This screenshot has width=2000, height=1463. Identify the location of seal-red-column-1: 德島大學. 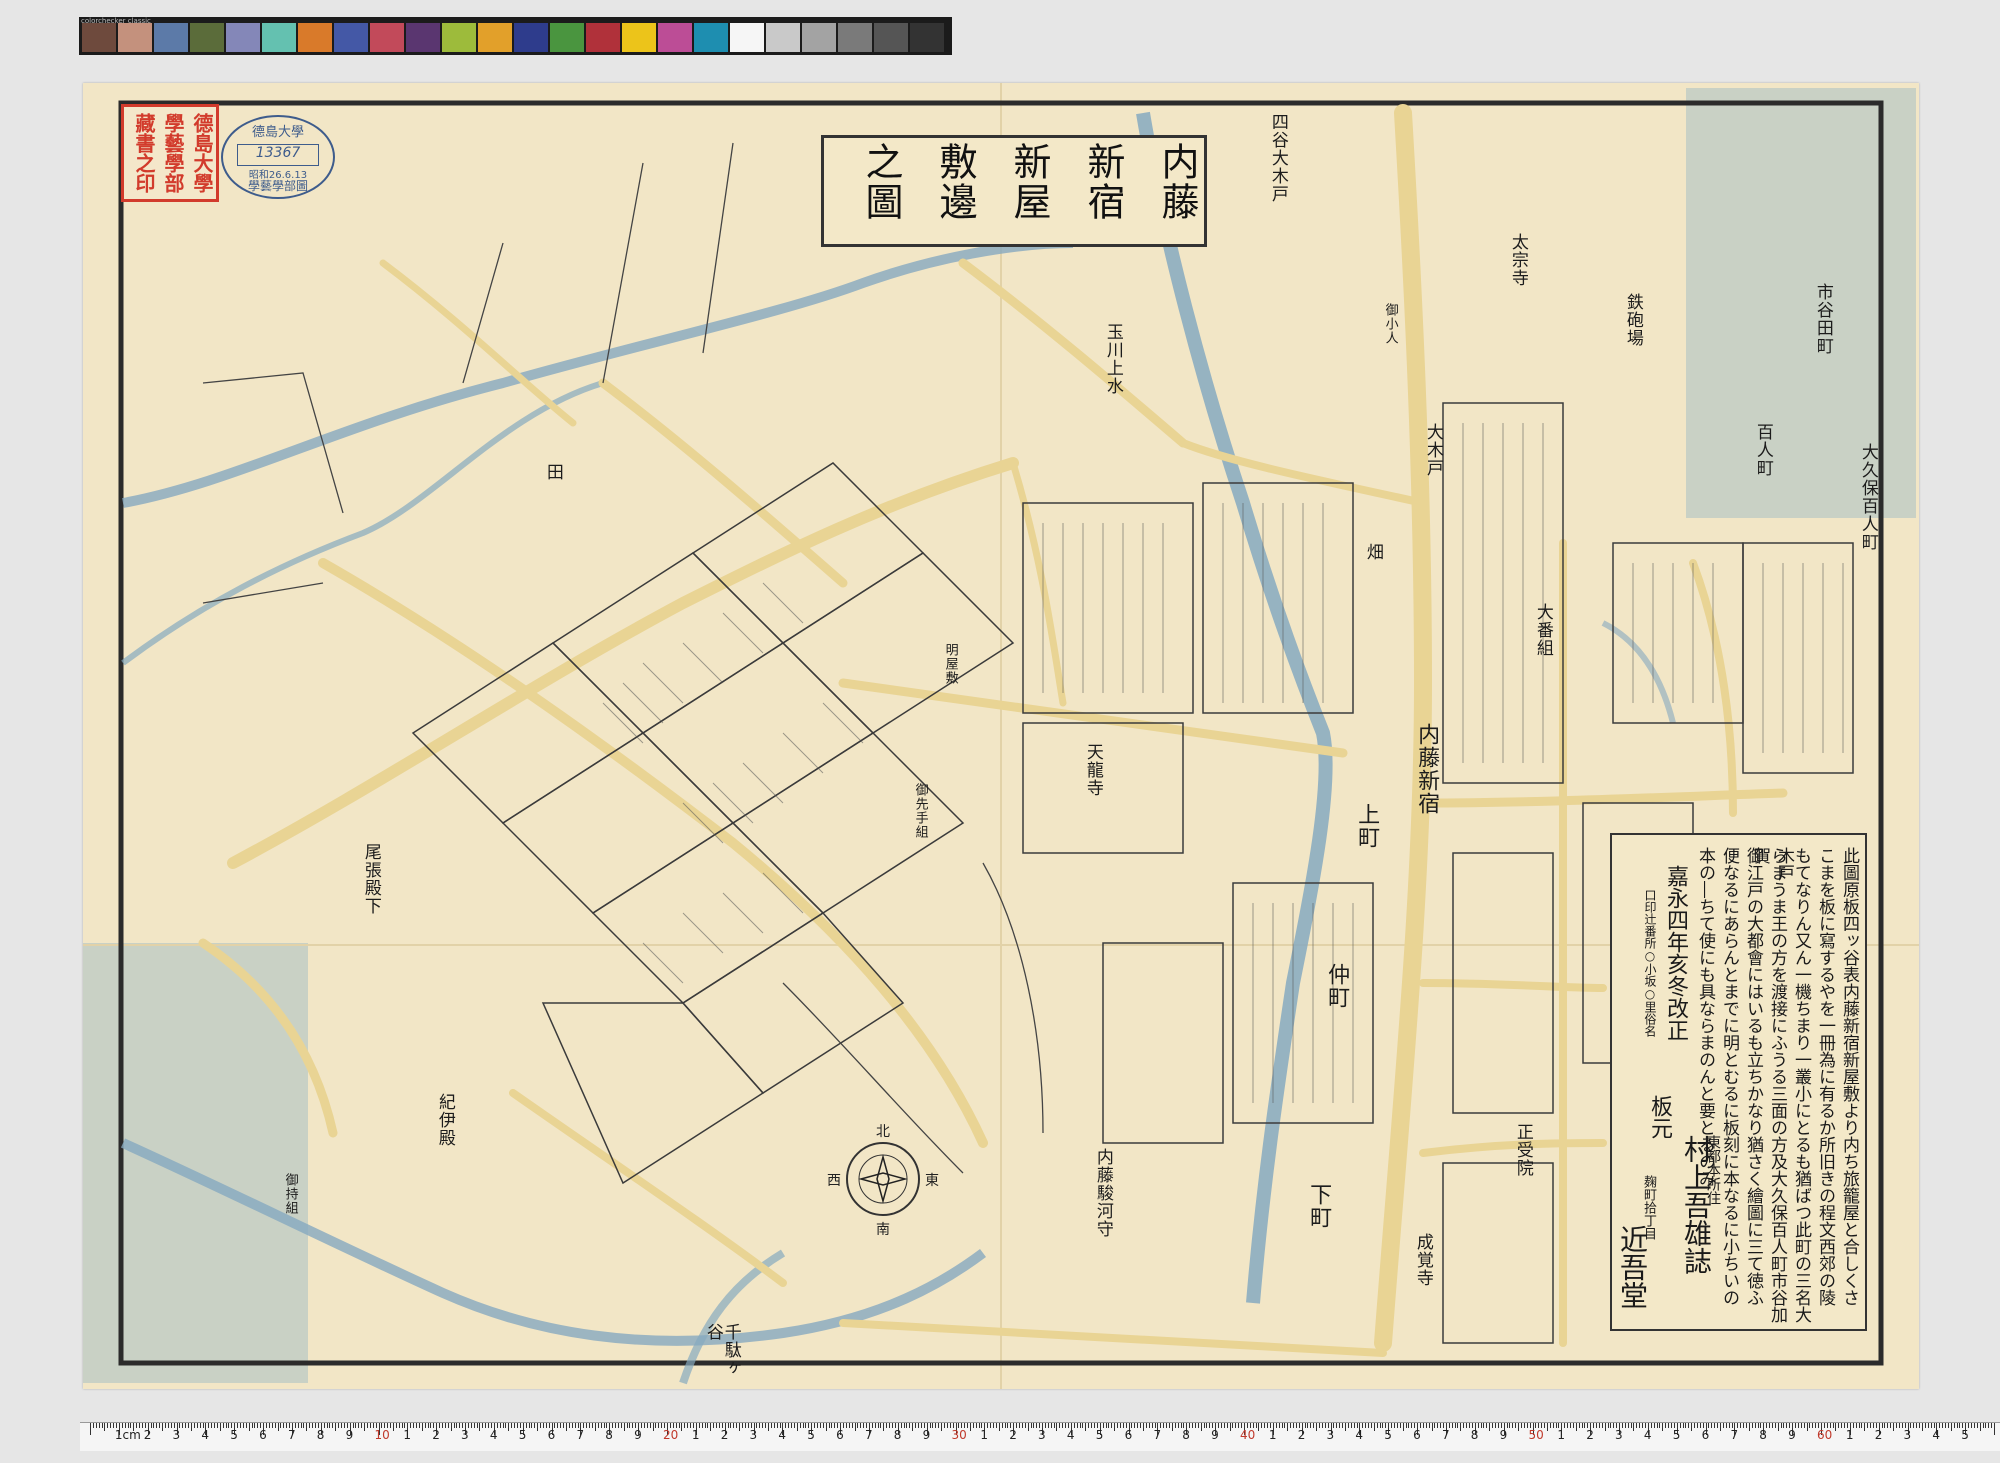
(202, 153).